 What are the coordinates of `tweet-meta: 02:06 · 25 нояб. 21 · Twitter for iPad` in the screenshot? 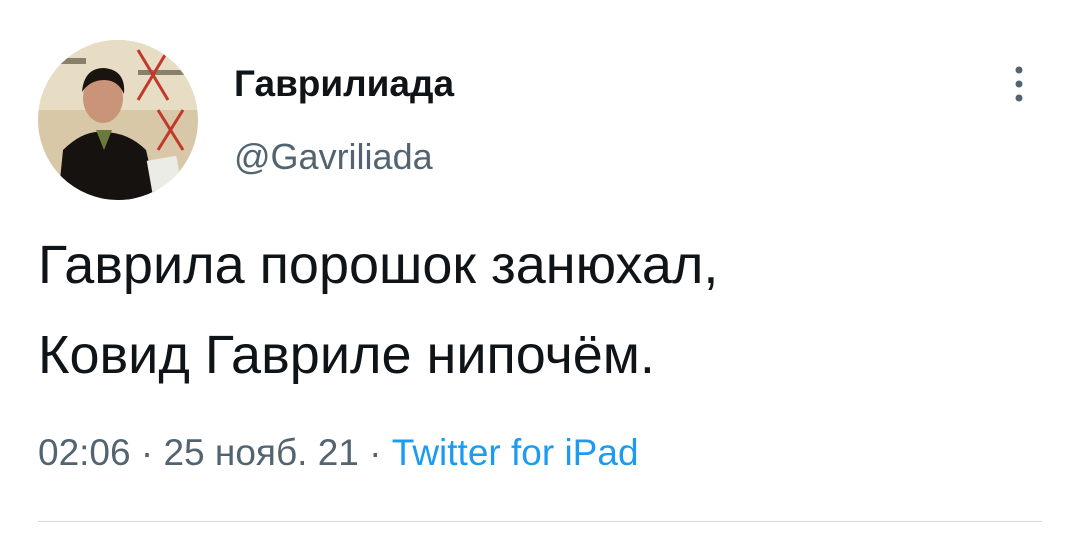 It's located at (338, 453).